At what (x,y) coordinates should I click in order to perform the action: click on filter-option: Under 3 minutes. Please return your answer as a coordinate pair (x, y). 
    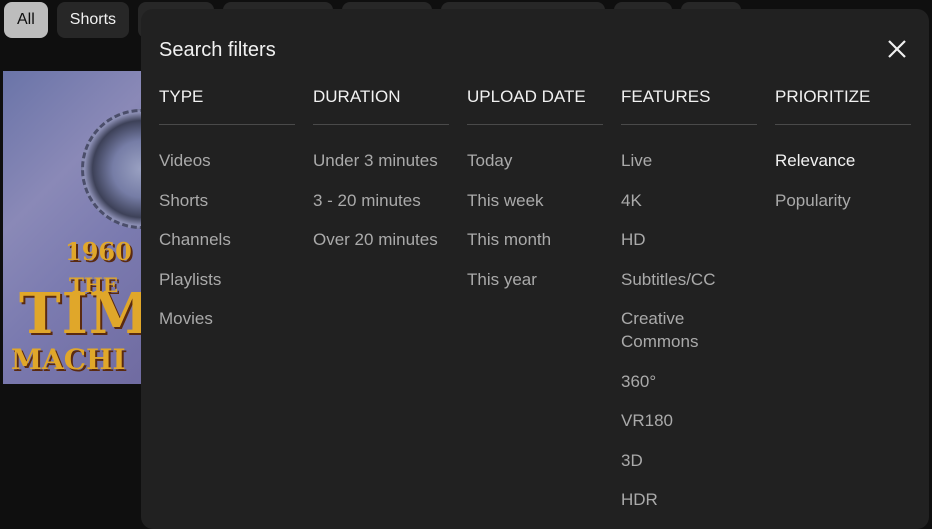
    Looking at the image, I should click on (381, 160).